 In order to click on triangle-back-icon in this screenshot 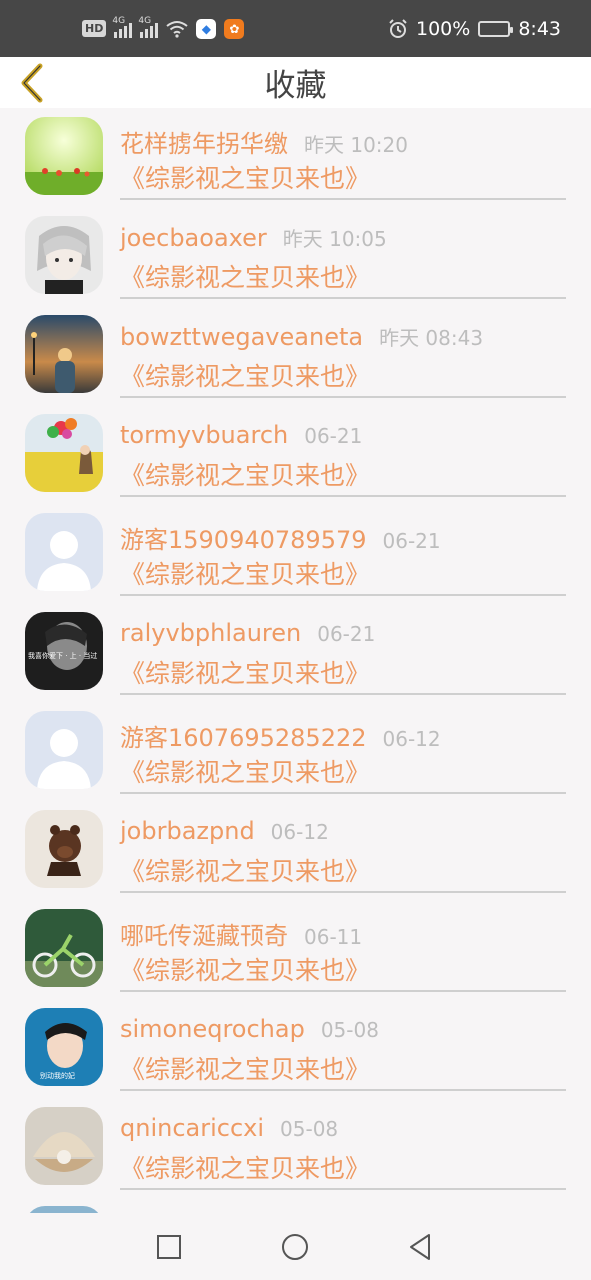, I will do `click(420, 1247)`.